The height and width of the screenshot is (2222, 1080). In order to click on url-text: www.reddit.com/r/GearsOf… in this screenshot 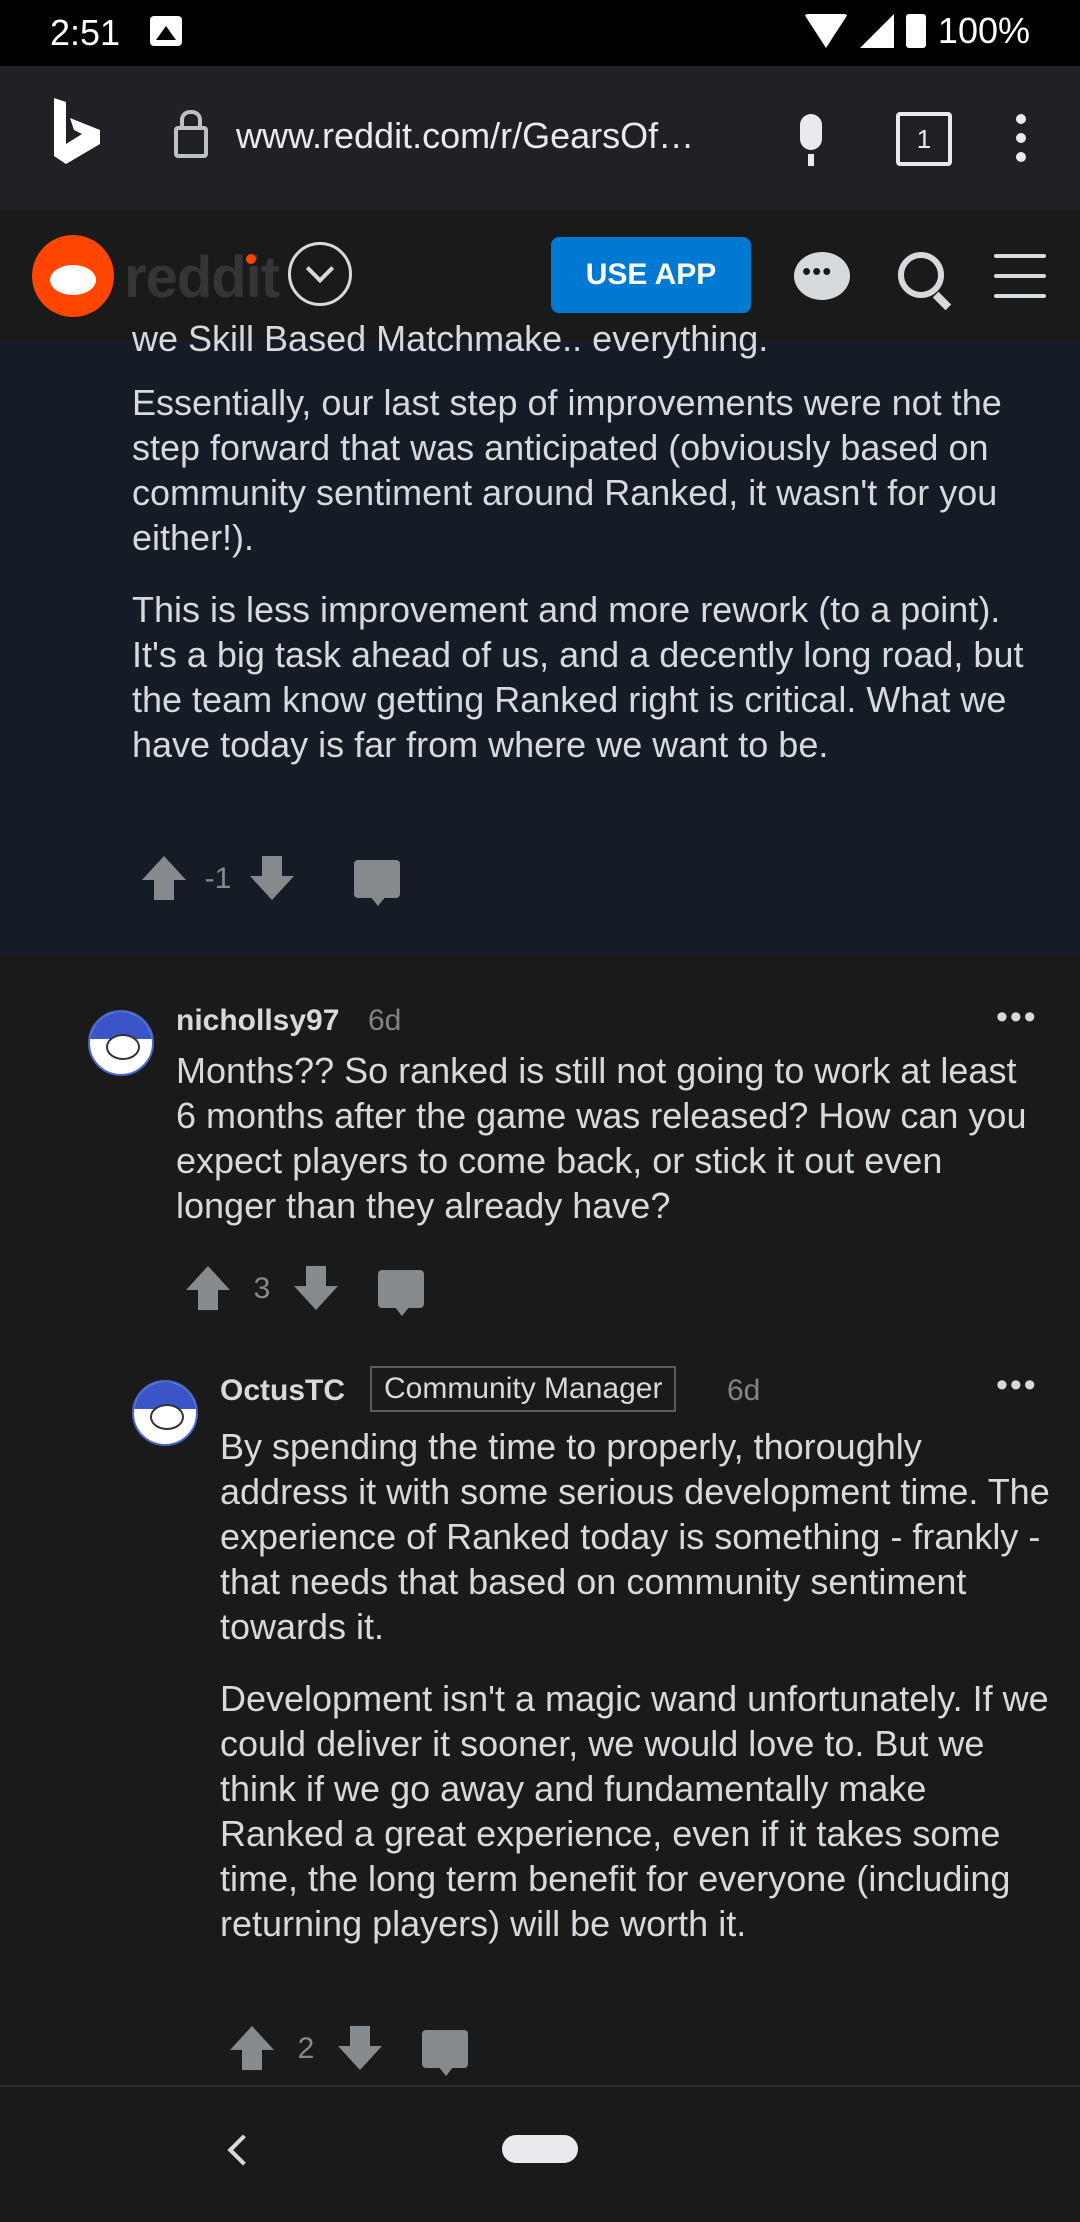, I will do `click(465, 136)`.